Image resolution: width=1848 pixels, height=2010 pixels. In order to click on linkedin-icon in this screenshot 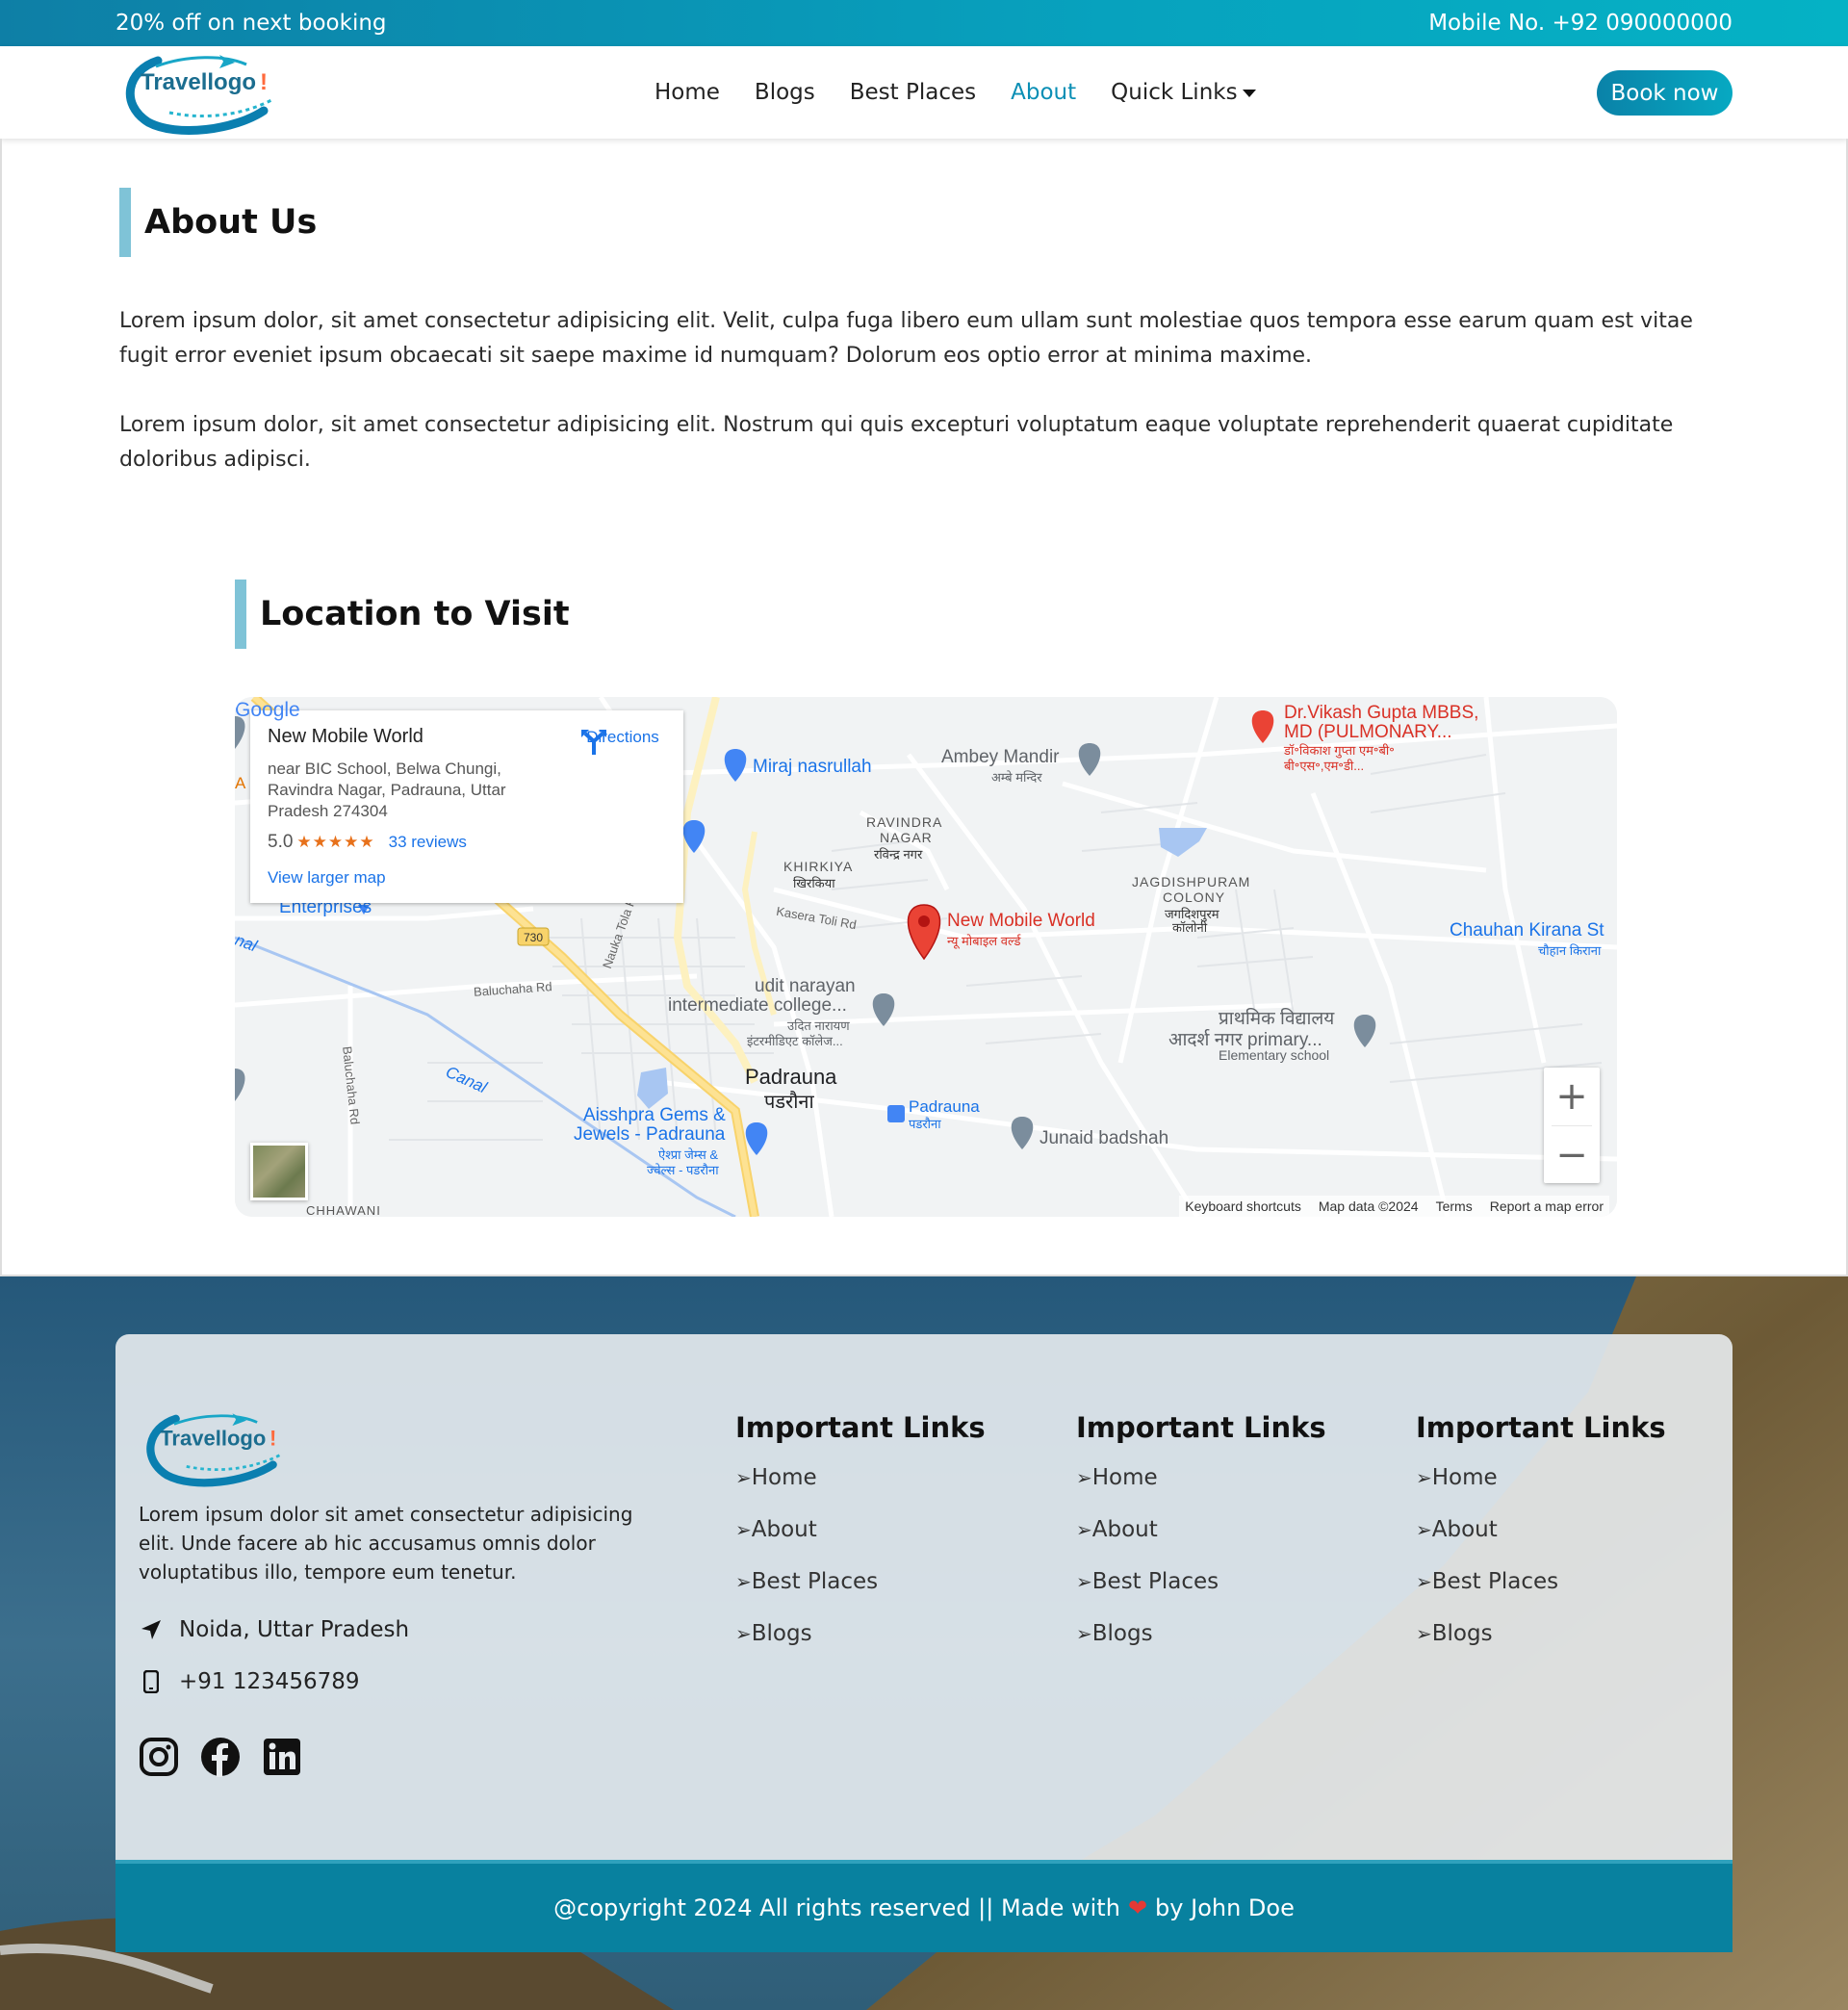, I will do `click(282, 1757)`.